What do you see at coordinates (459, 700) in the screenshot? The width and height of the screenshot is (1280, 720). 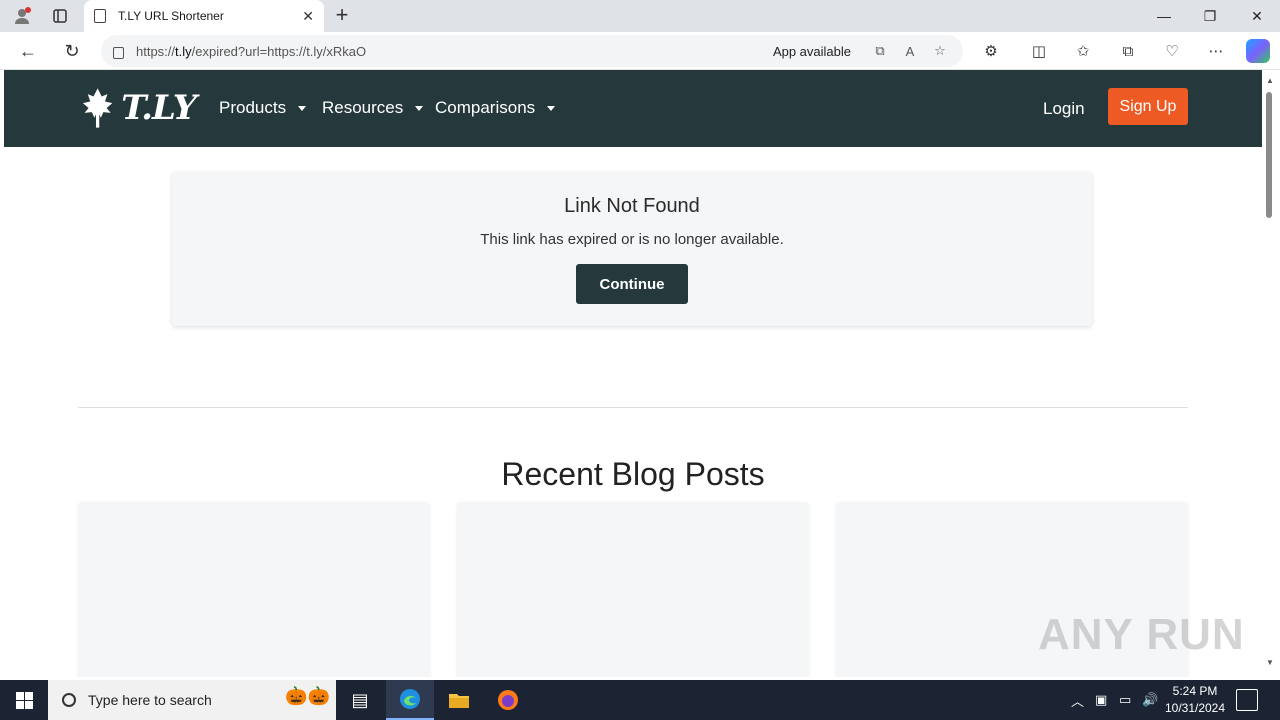 I see `file-explorer-icon` at bounding box center [459, 700].